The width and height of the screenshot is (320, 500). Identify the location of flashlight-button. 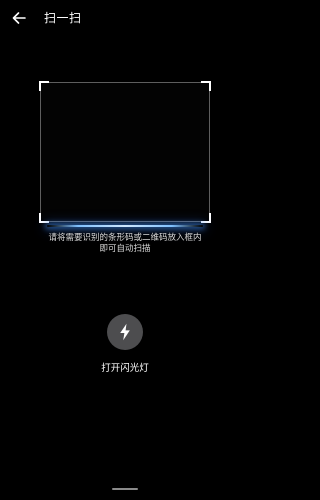
(125, 332).